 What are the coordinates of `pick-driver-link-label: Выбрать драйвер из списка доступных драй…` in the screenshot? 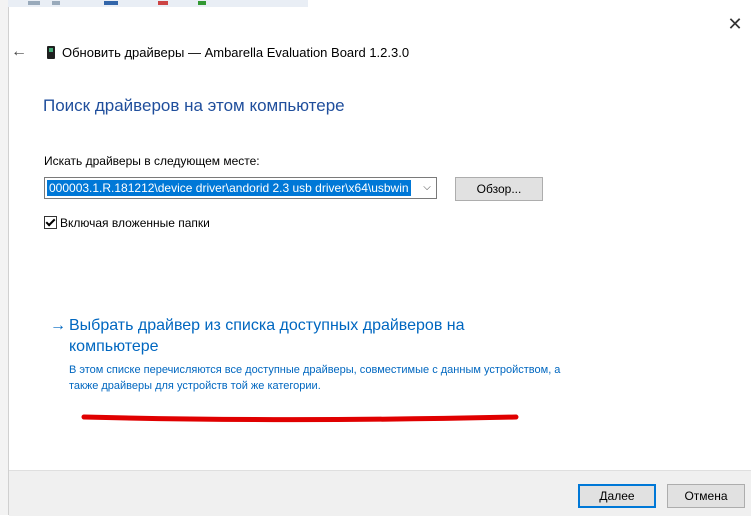 It's located at (299, 336).